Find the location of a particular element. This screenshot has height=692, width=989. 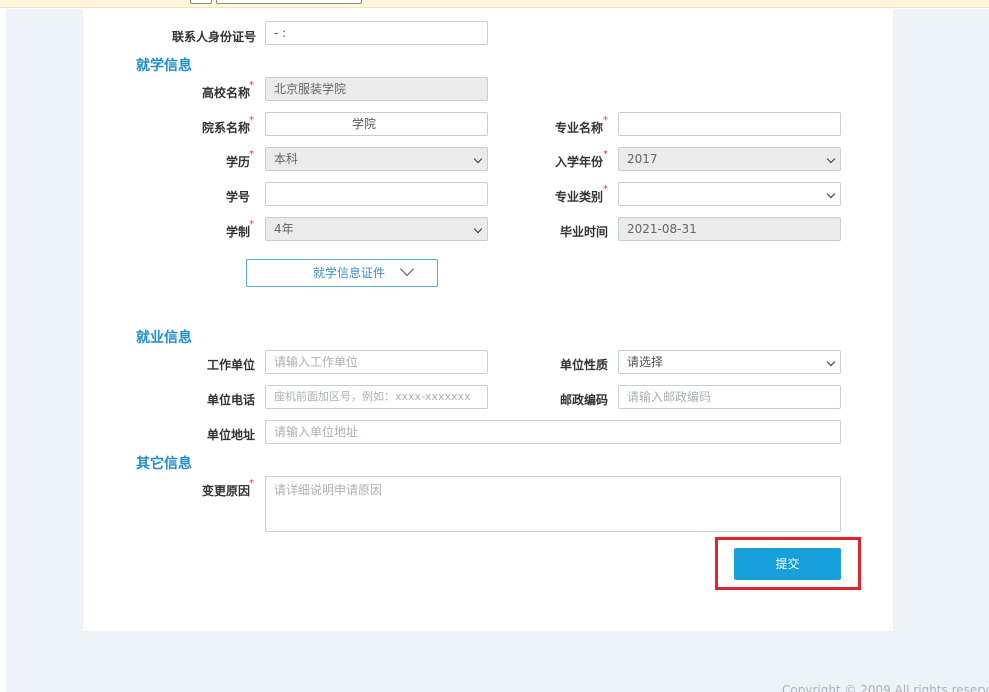

contact-id-input: - : is located at coordinates (376, 33).